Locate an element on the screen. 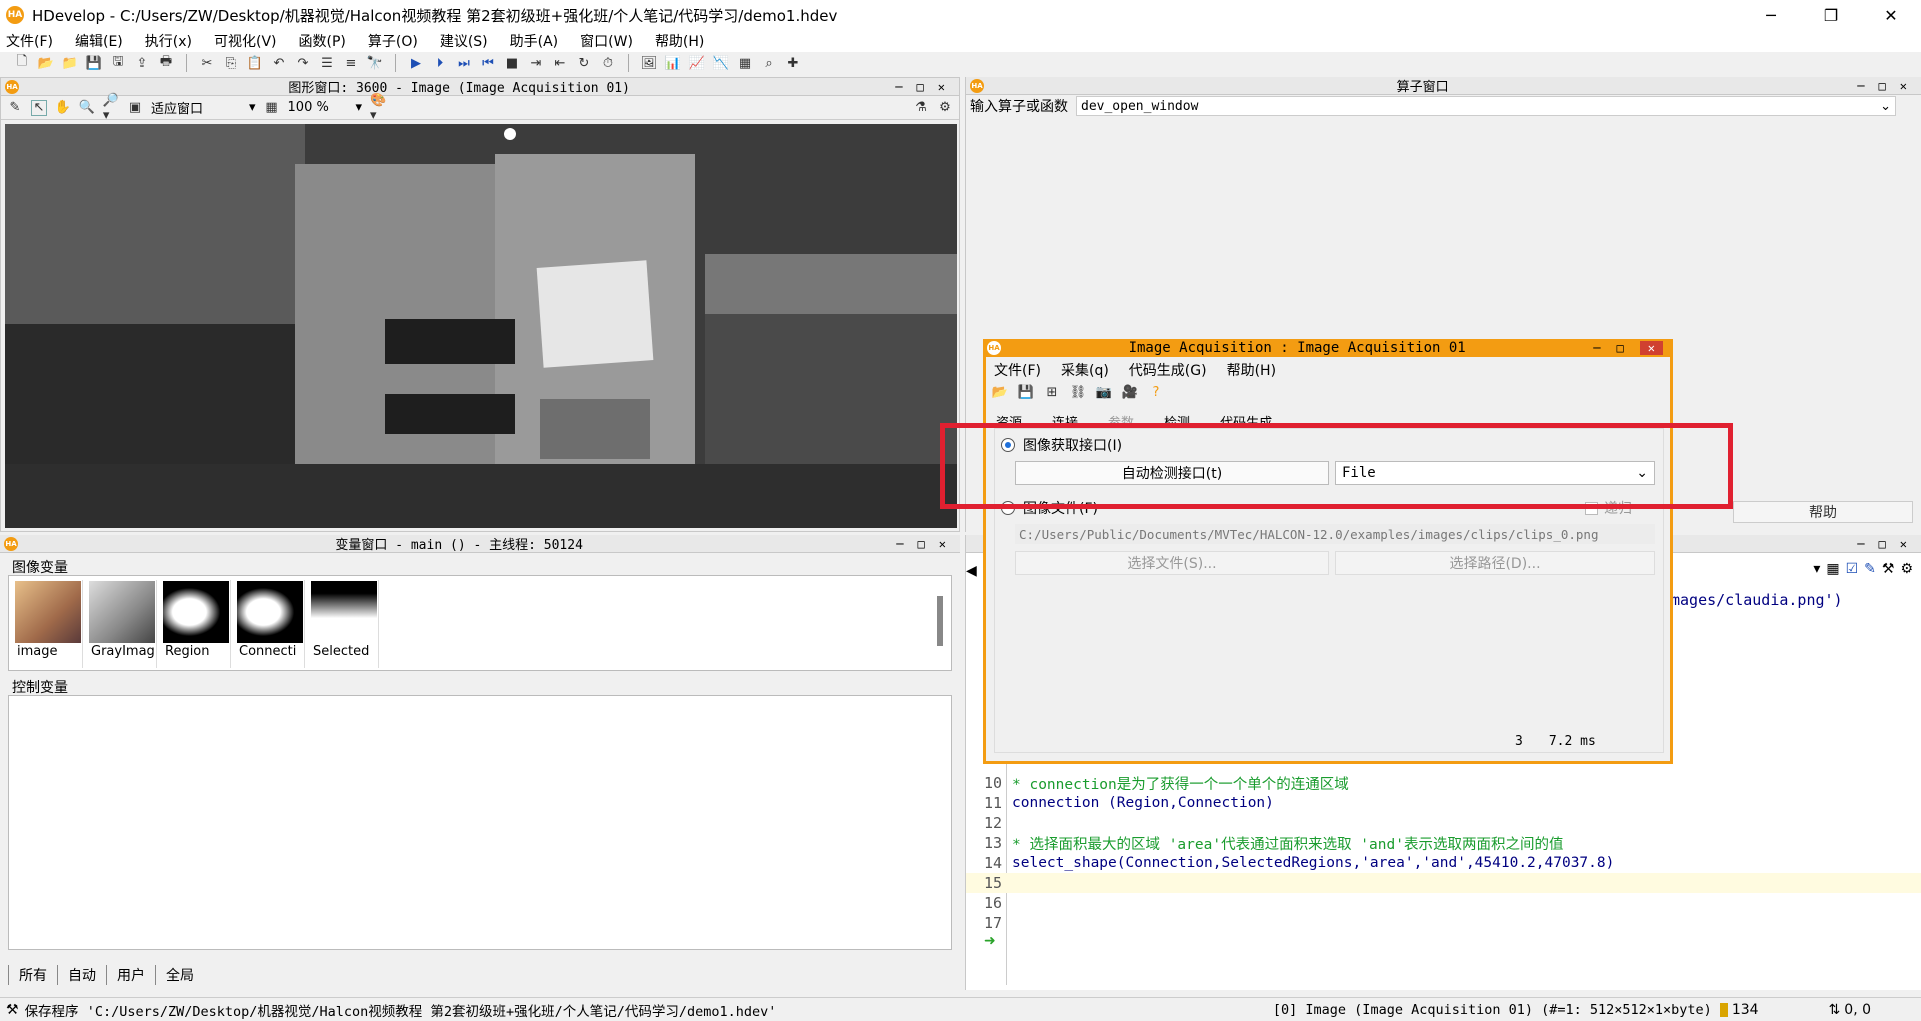 The width and height of the screenshot is (1921, 1021). step-into-icon: ⇥ is located at coordinates (536, 63).